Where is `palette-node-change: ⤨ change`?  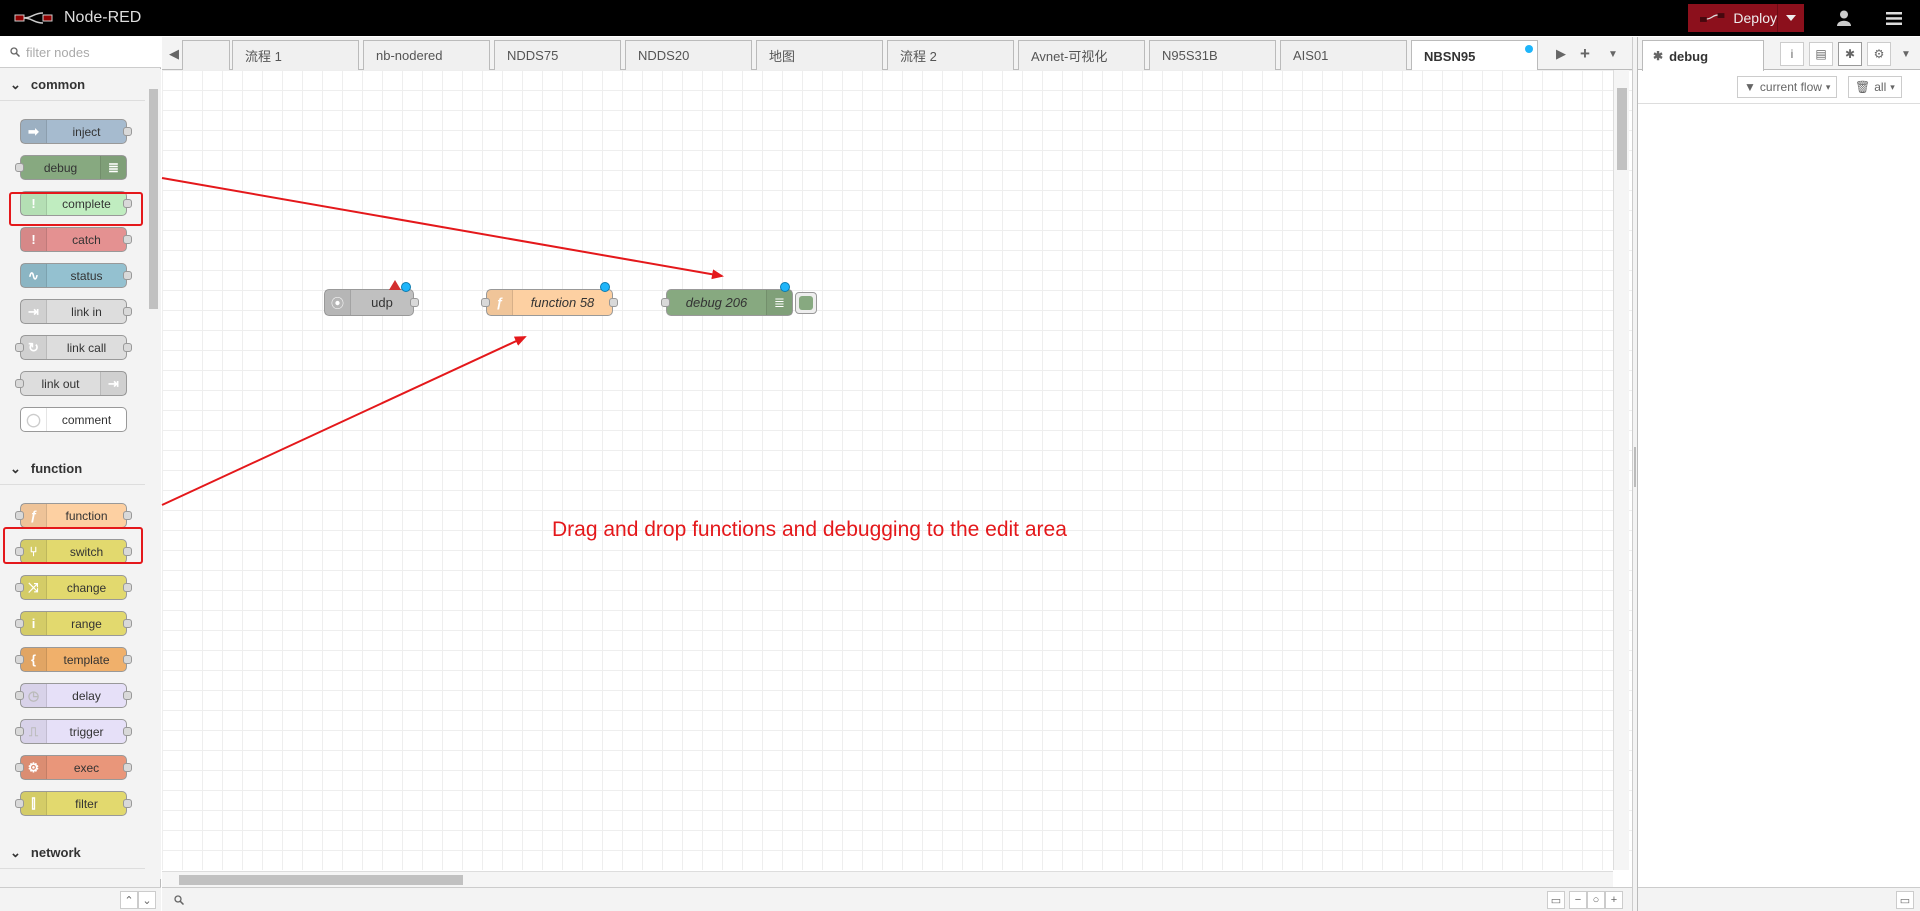
palette-node-change: ⤨ change is located at coordinates (73, 587).